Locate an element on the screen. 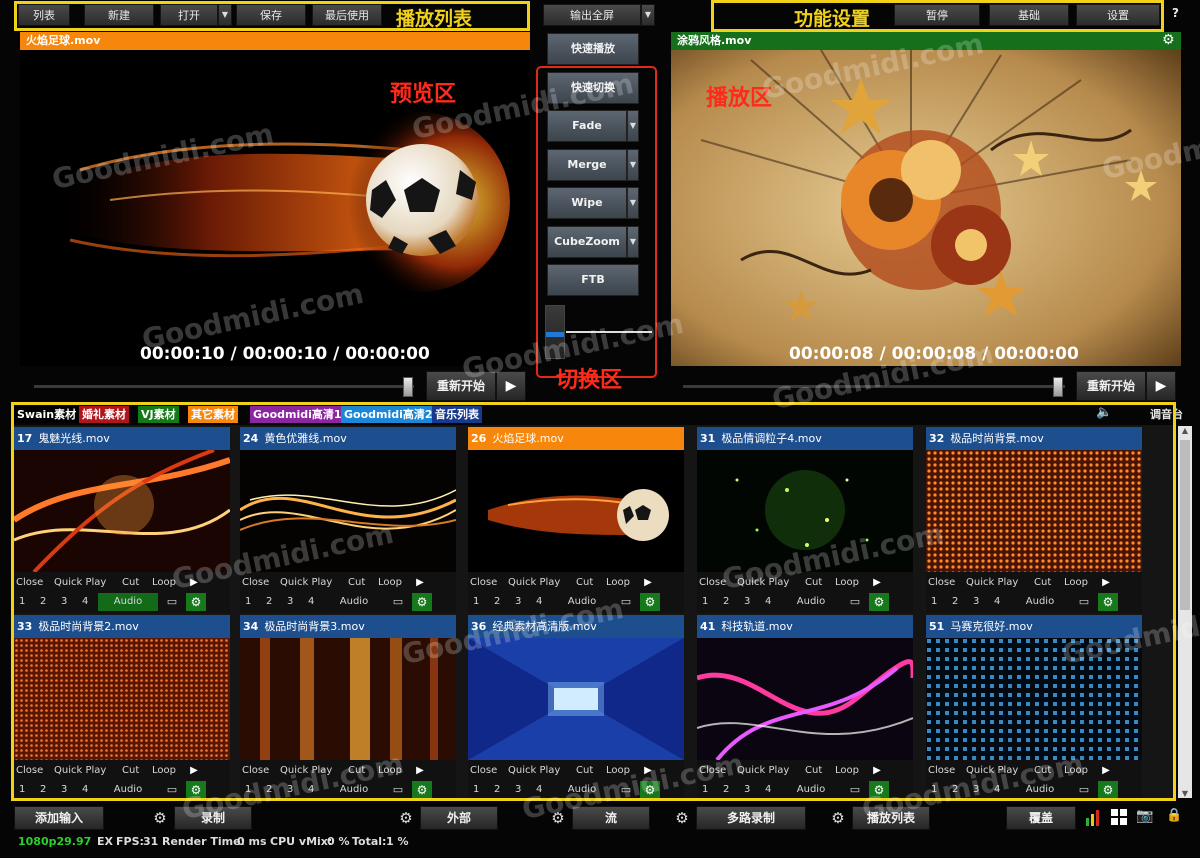 This screenshot has width=1200, height=858. gear-icon: ⚙ is located at coordinates (422, 790).